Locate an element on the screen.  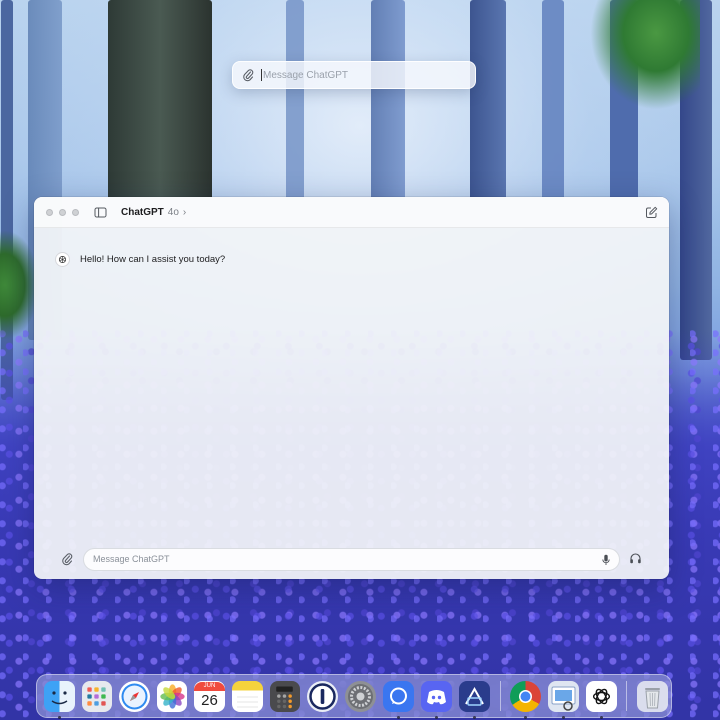
zoom-button is located at coordinates (75, 212).